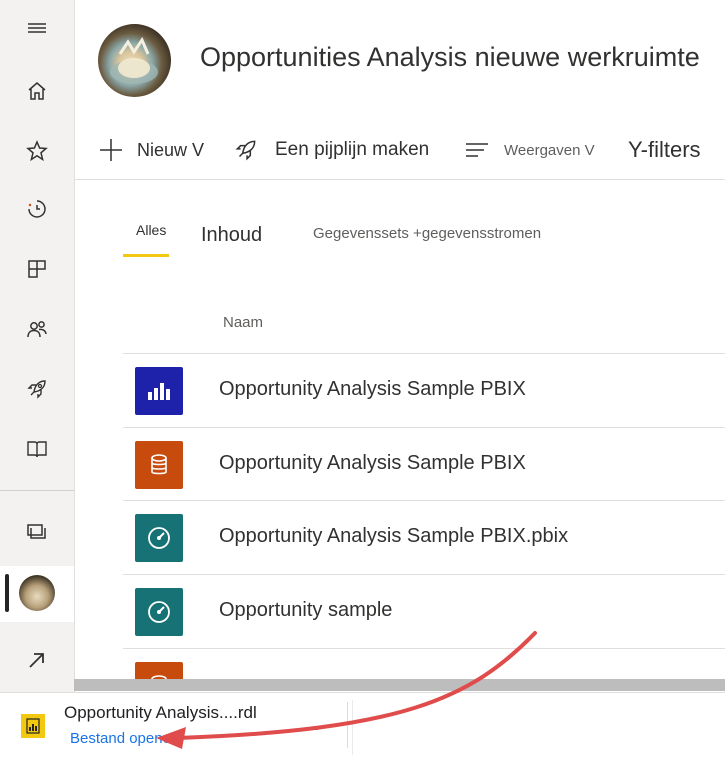  I want to click on active-tab-underline, so click(146, 255).